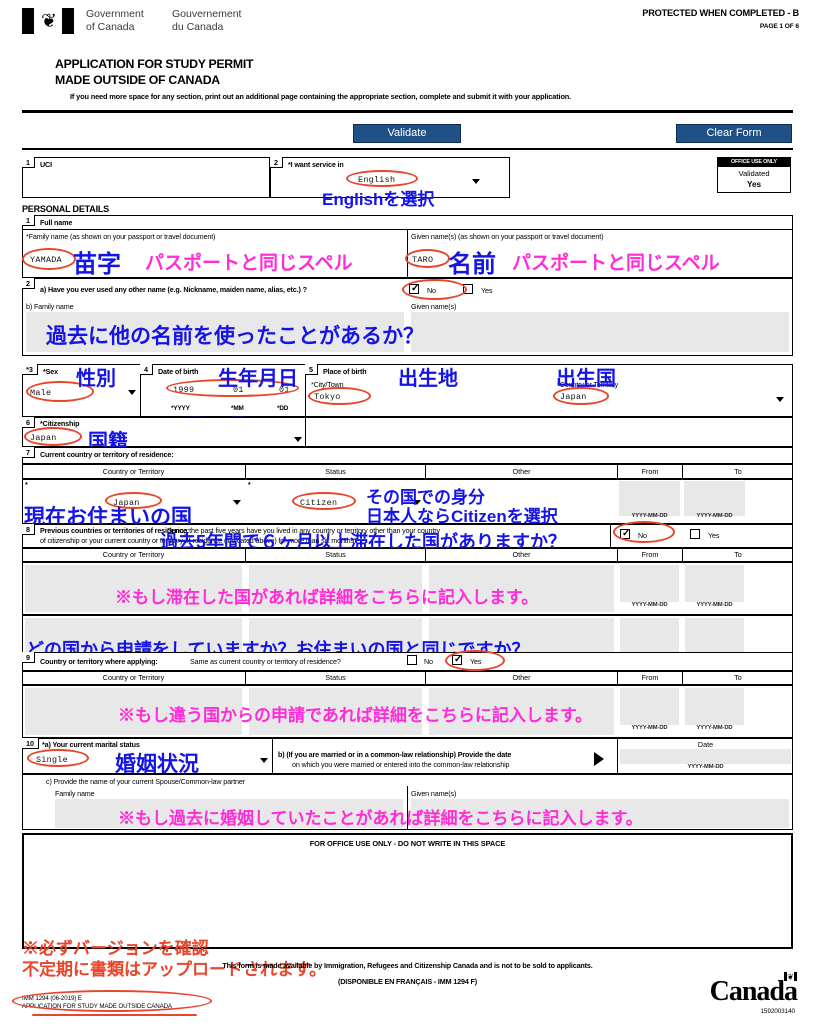  I want to click on previous-col-status: Status, so click(335, 554).